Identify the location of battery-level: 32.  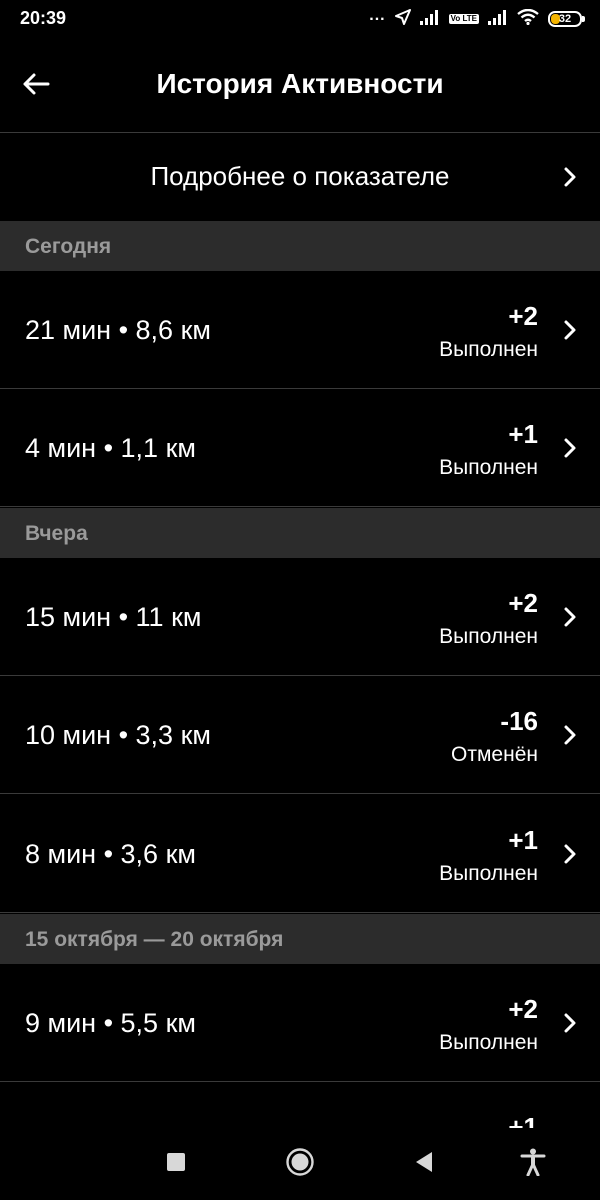
(565, 19).